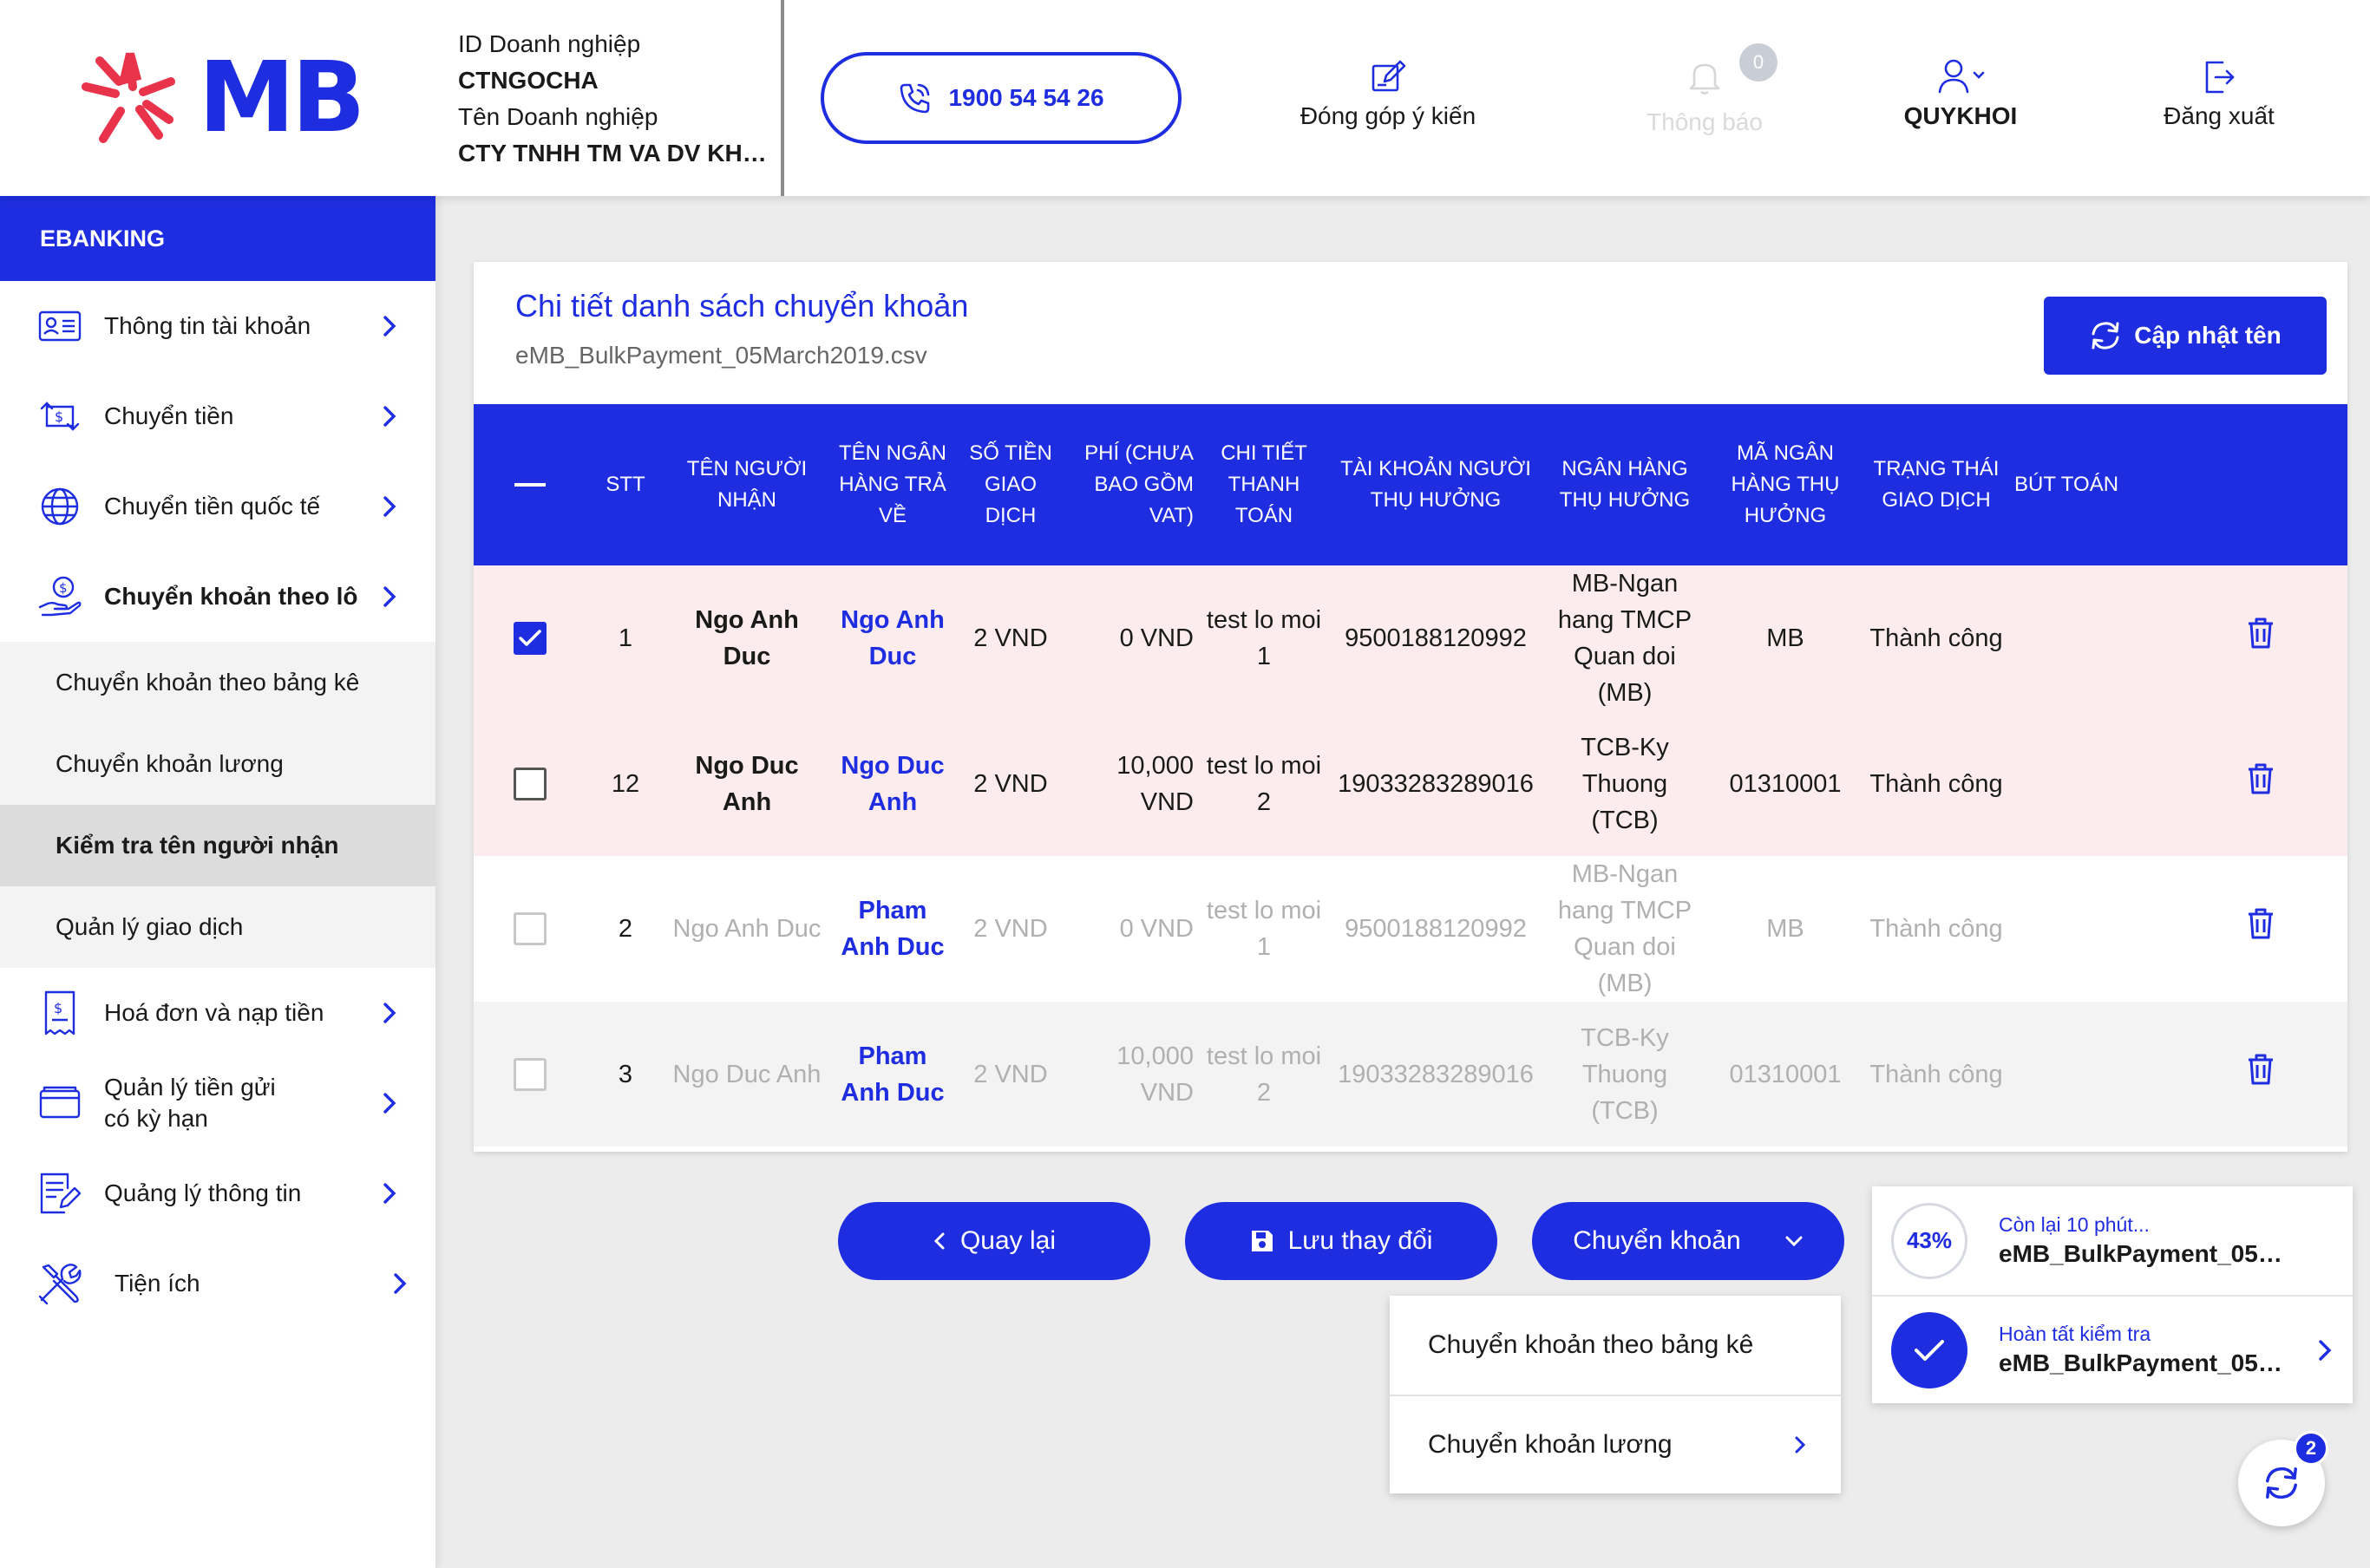  I want to click on refresh-icon, so click(2105, 336).